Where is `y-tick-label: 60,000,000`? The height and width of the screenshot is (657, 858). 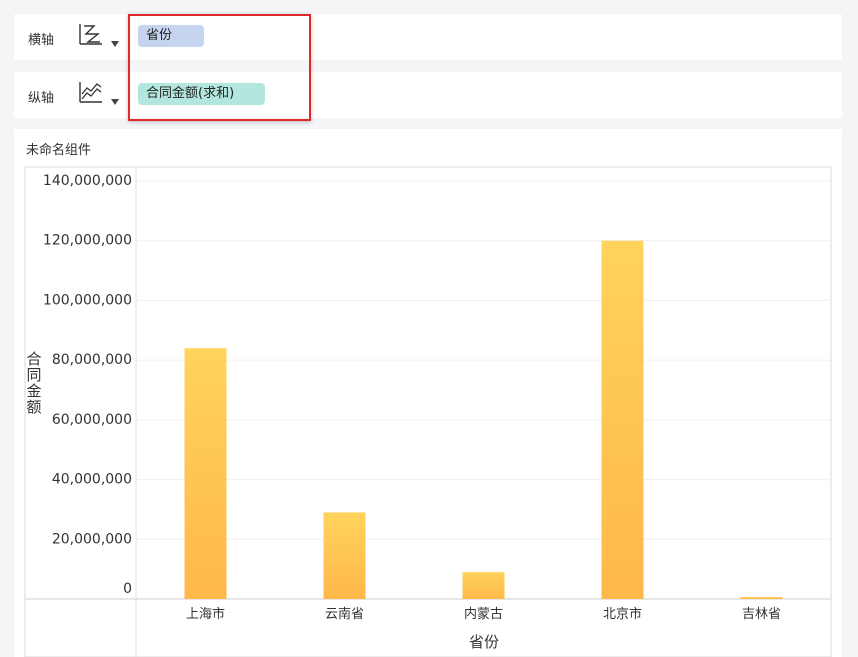
y-tick-label: 60,000,000 is located at coordinates (92, 420).